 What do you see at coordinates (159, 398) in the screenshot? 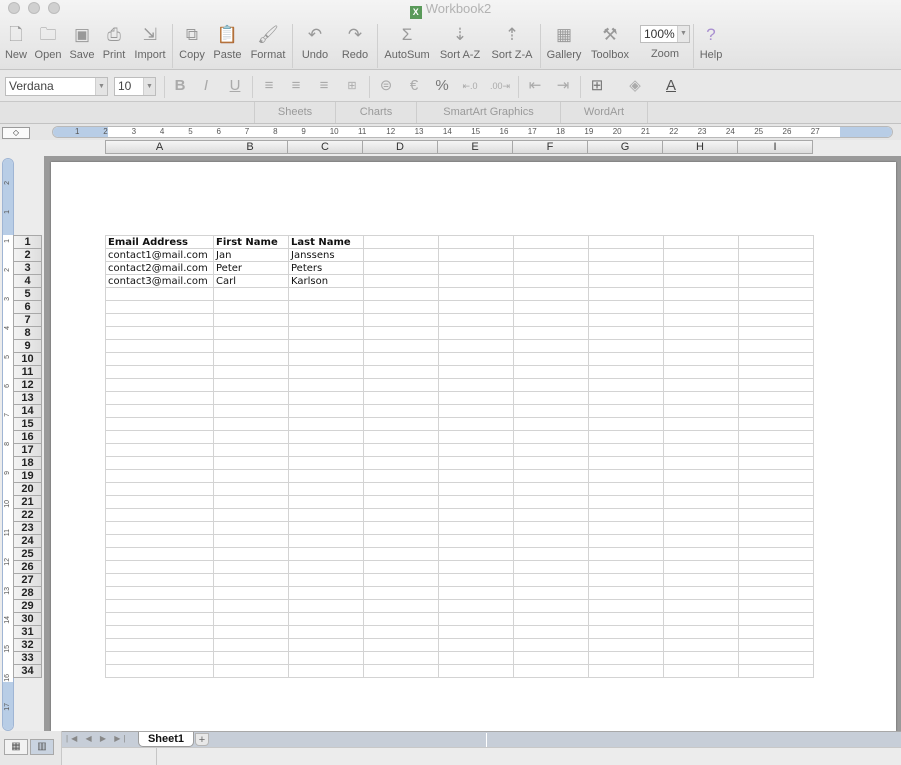
I see `cell-a13` at bounding box center [159, 398].